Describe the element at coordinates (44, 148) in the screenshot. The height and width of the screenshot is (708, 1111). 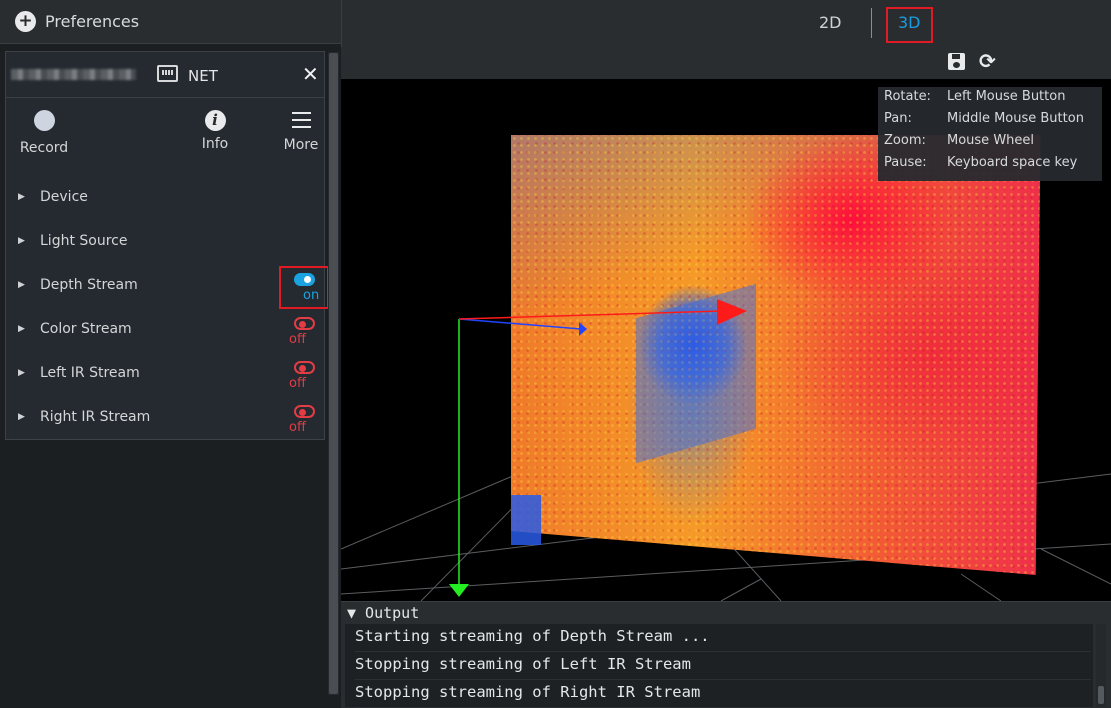
I see `record-label: Record` at that location.